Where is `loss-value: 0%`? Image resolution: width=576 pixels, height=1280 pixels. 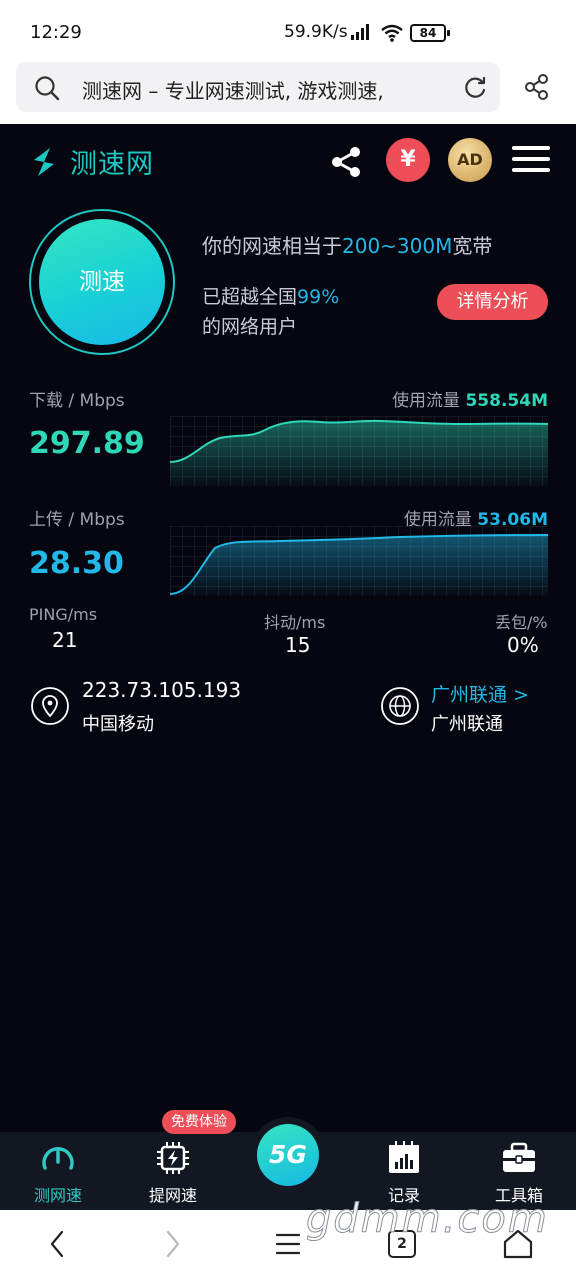
loss-value: 0% is located at coordinates (523, 645).